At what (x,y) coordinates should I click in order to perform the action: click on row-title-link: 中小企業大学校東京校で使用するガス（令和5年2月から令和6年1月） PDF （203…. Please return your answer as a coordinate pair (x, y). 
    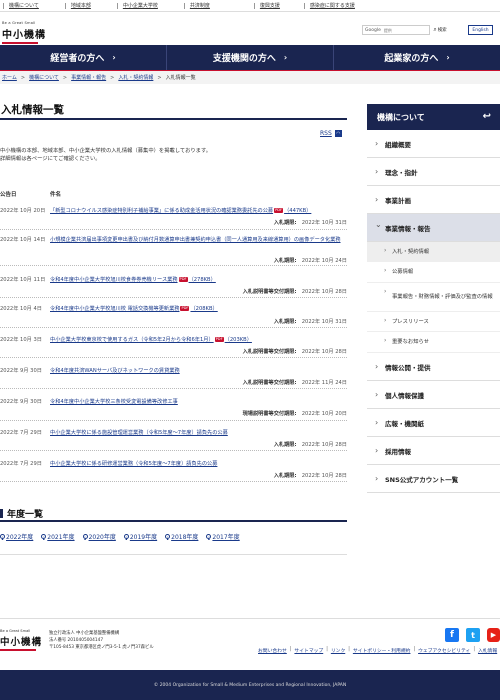
    Looking at the image, I should click on (198, 340).